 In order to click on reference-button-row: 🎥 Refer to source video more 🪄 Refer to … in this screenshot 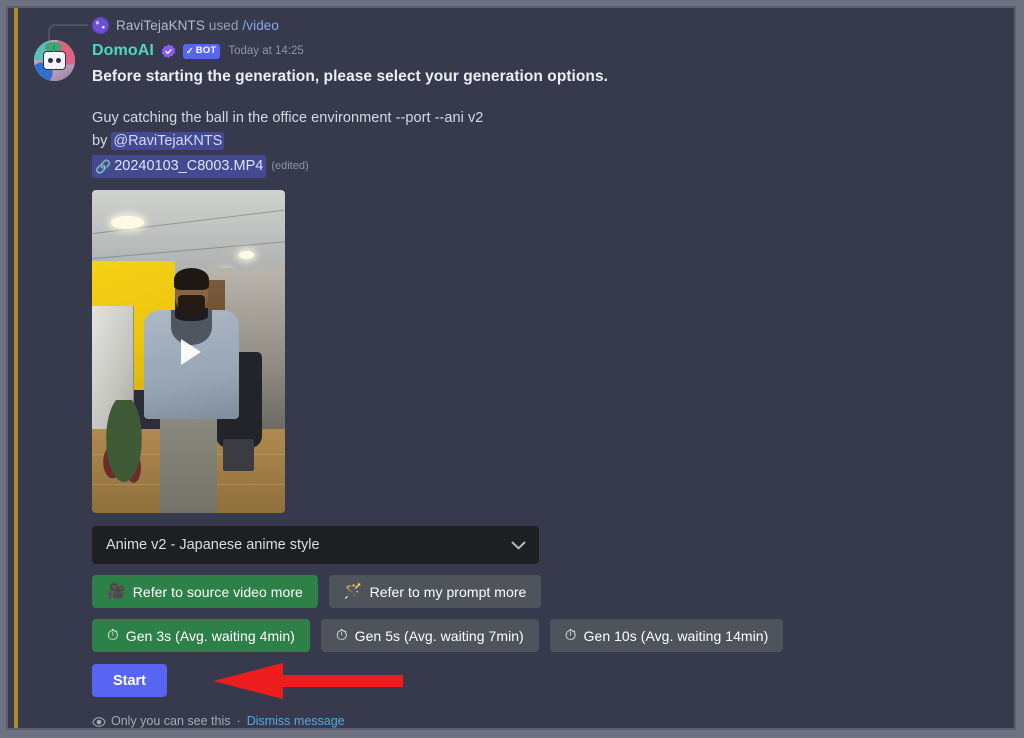, I will do `click(553, 591)`.